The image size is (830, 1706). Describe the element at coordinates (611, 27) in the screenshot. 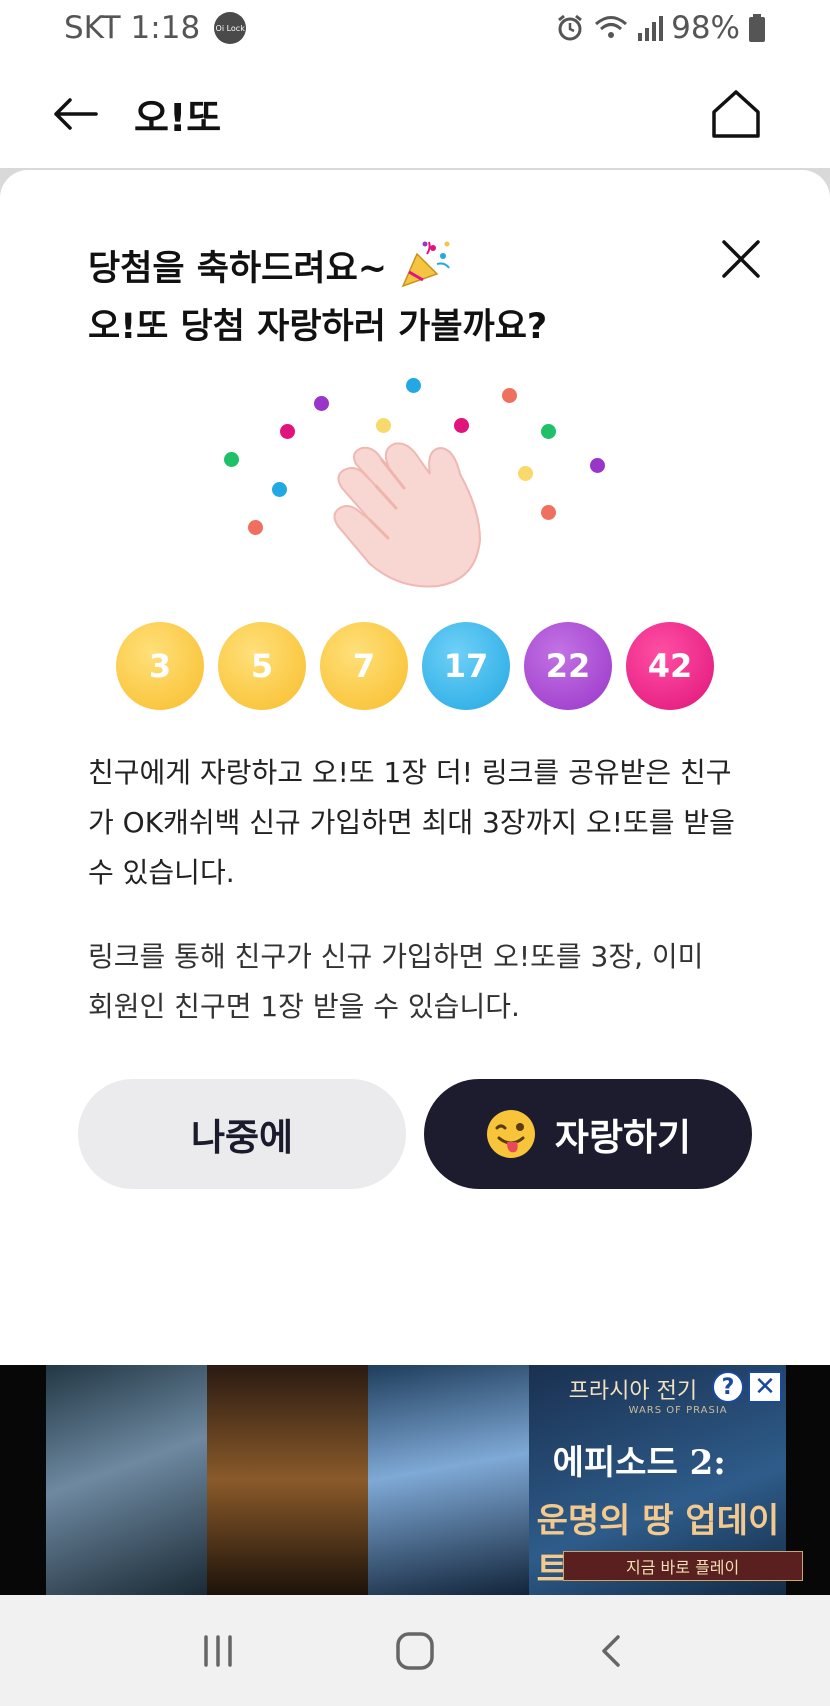

I see `wifi-icon` at that location.